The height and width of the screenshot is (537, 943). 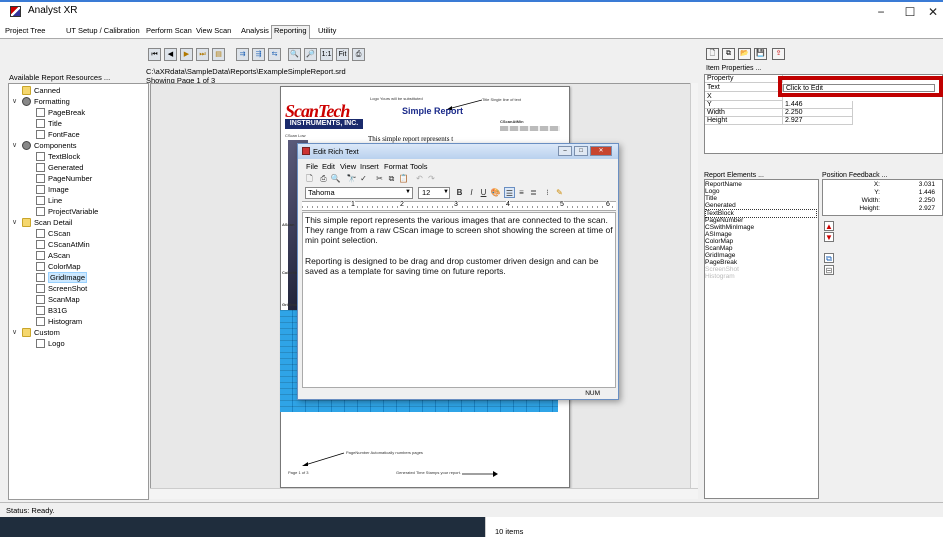 I want to click on report-title: Simple Report, so click(x=432, y=111).